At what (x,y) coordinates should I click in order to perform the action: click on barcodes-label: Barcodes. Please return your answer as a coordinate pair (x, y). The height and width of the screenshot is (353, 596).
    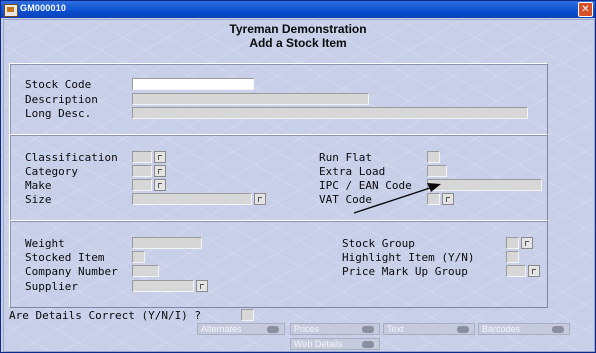
    Looking at the image, I should click on (501, 329).